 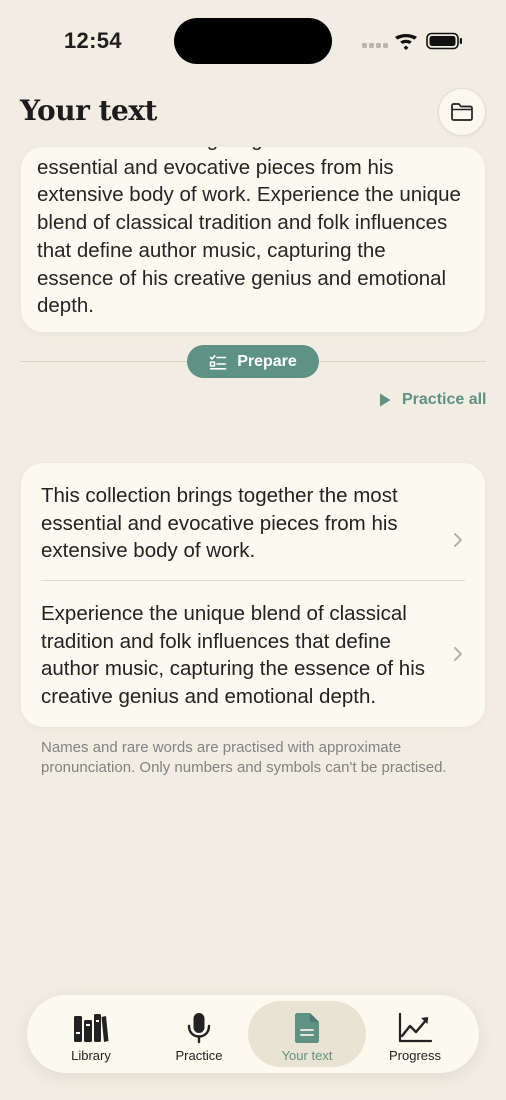 I want to click on tab-progress: Progress, so click(x=415, y=1034).